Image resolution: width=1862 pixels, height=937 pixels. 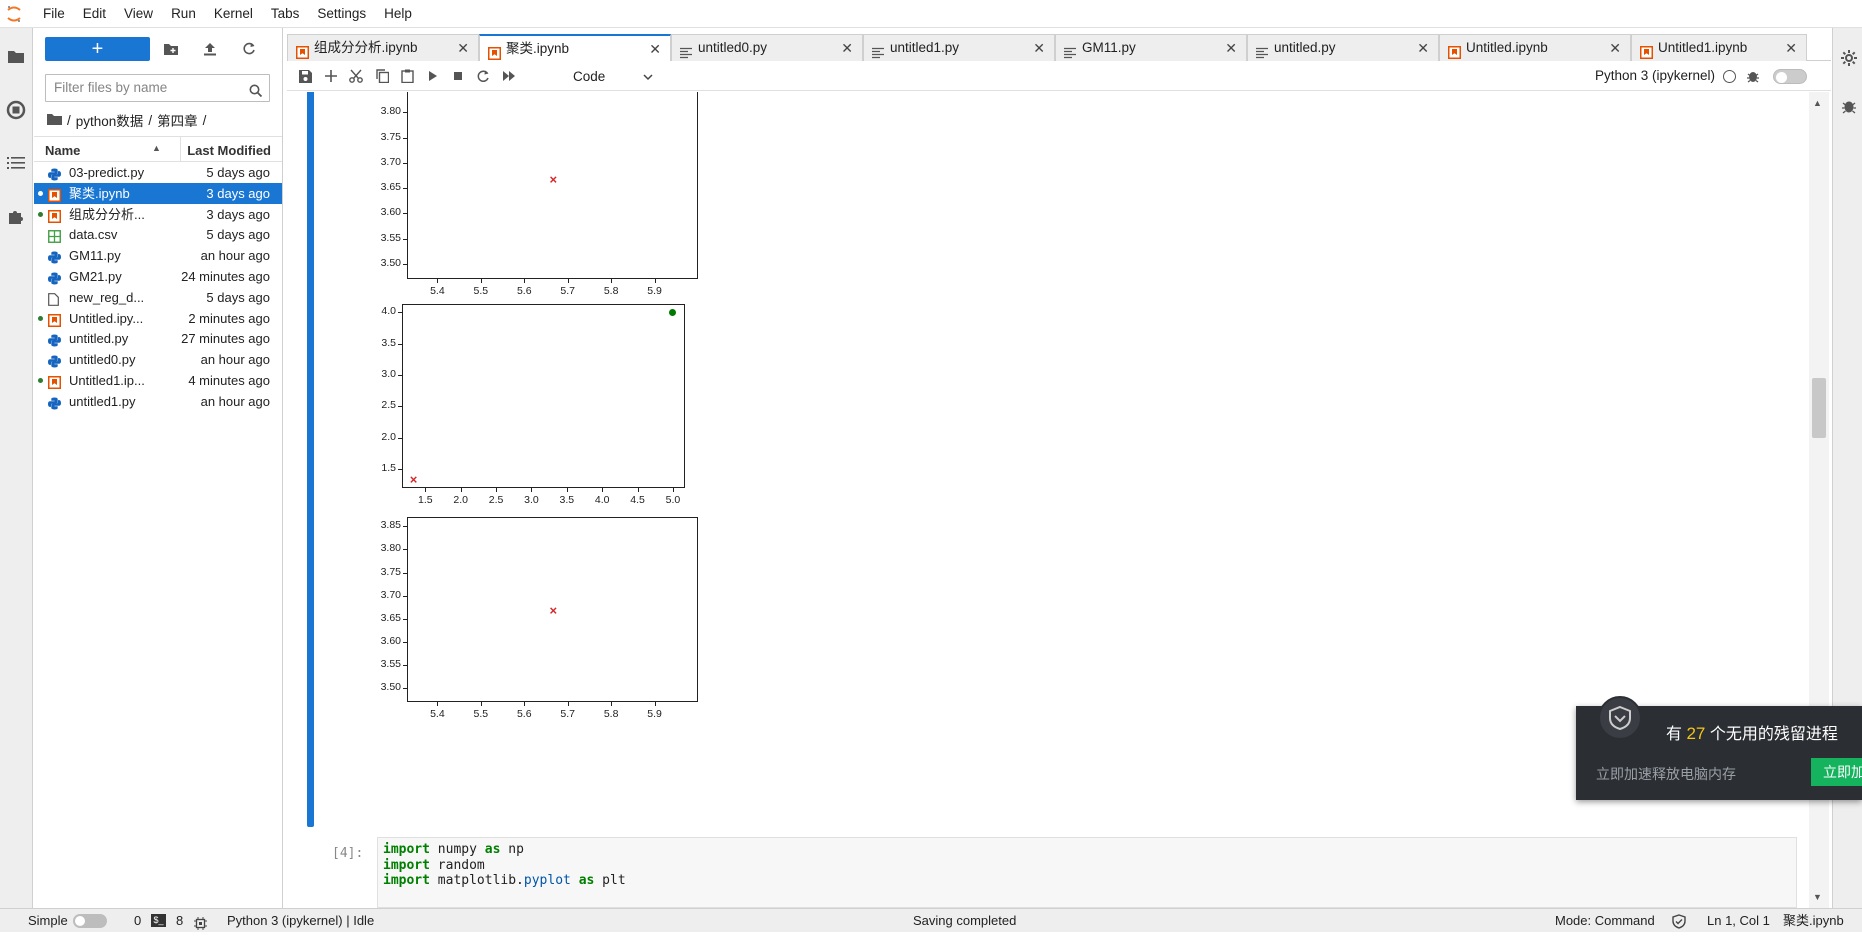 What do you see at coordinates (179, 920) in the screenshot?
I see `kernel-count: 8` at bounding box center [179, 920].